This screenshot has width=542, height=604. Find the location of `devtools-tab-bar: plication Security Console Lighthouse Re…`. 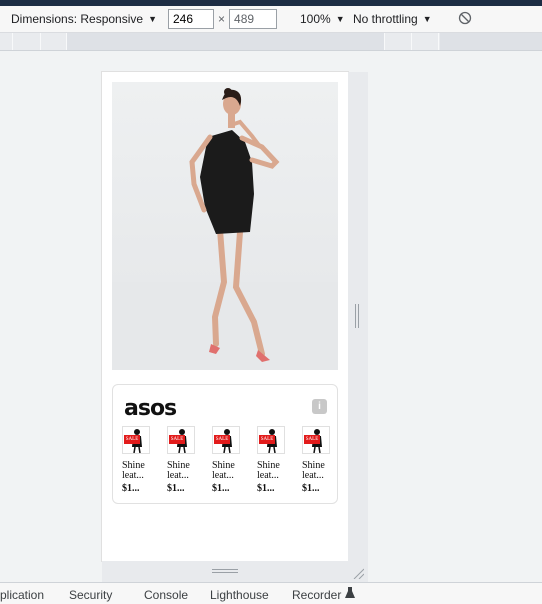

devtools-tab-bar: plication Security Console Lighthouse Re… is located at coordinates (271, 593).